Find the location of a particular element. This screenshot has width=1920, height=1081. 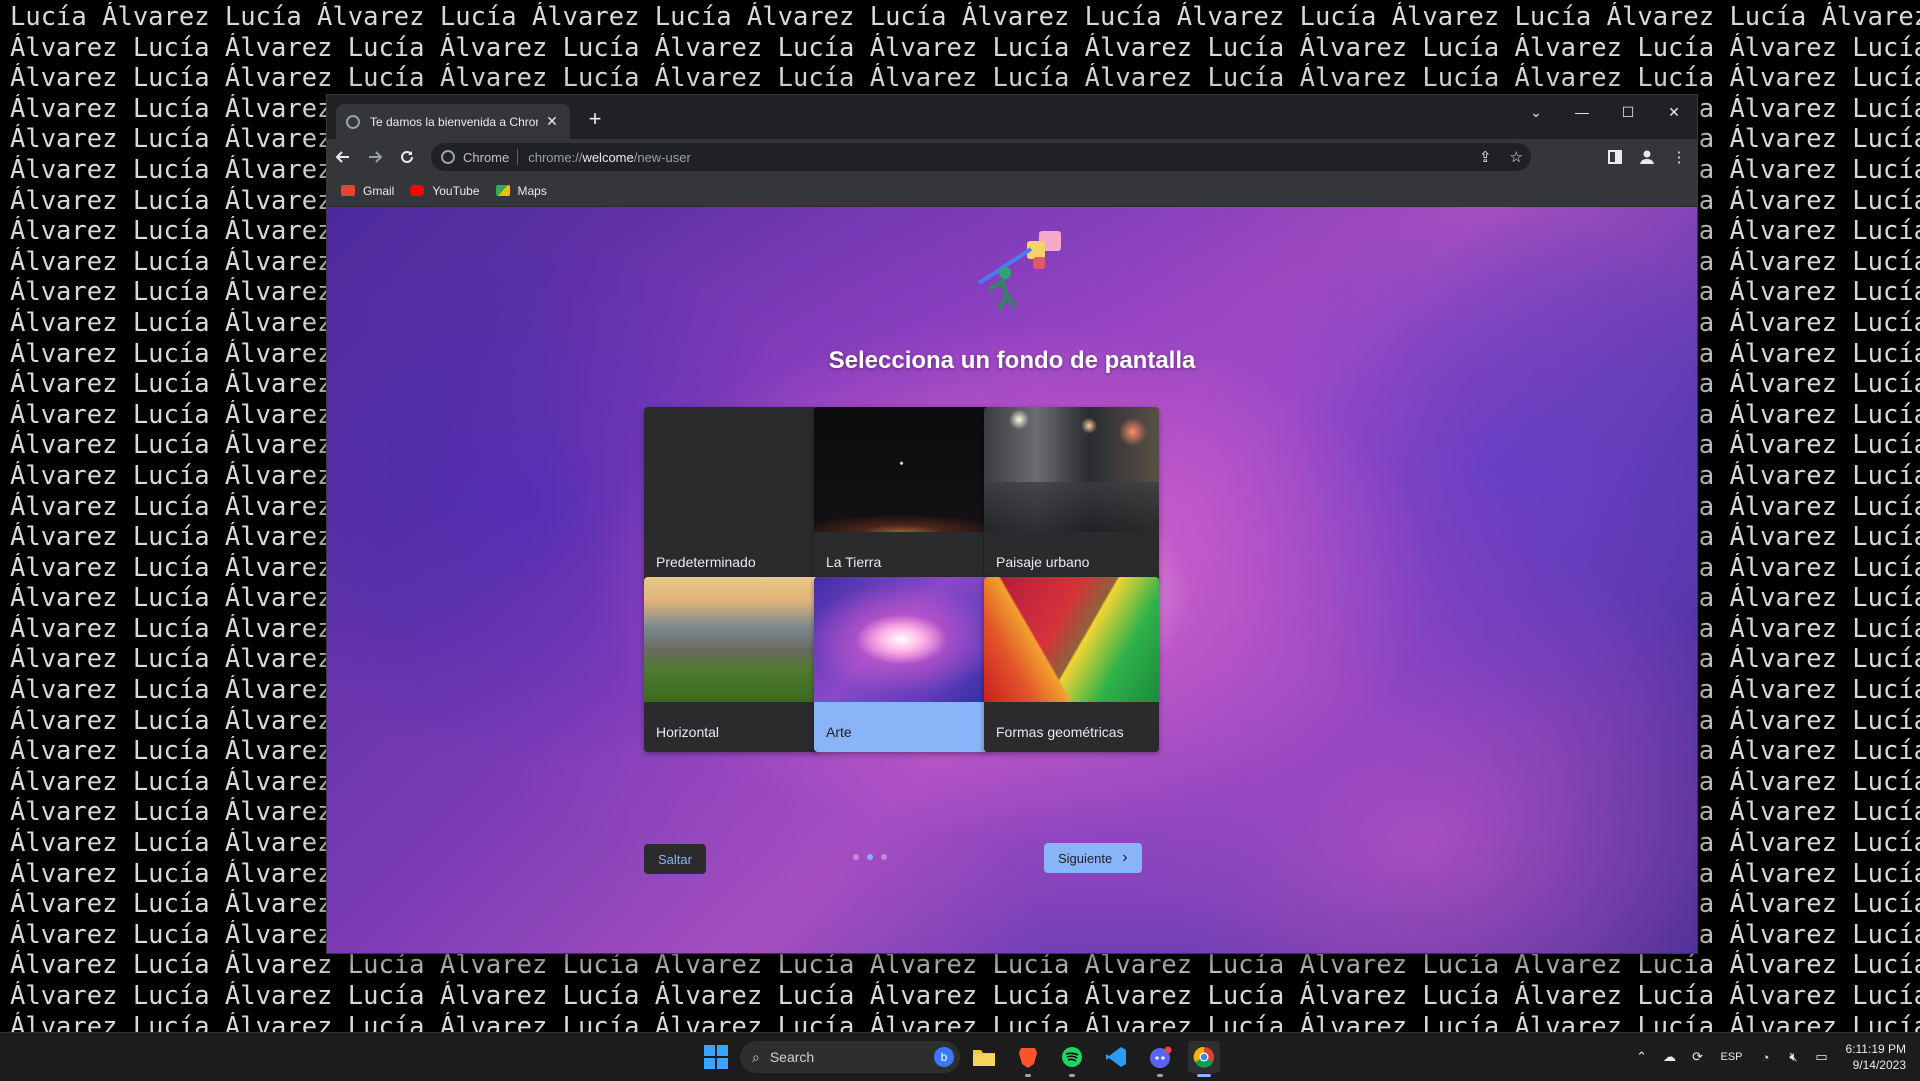

youtube-icon is located at coordinates (417, 190).